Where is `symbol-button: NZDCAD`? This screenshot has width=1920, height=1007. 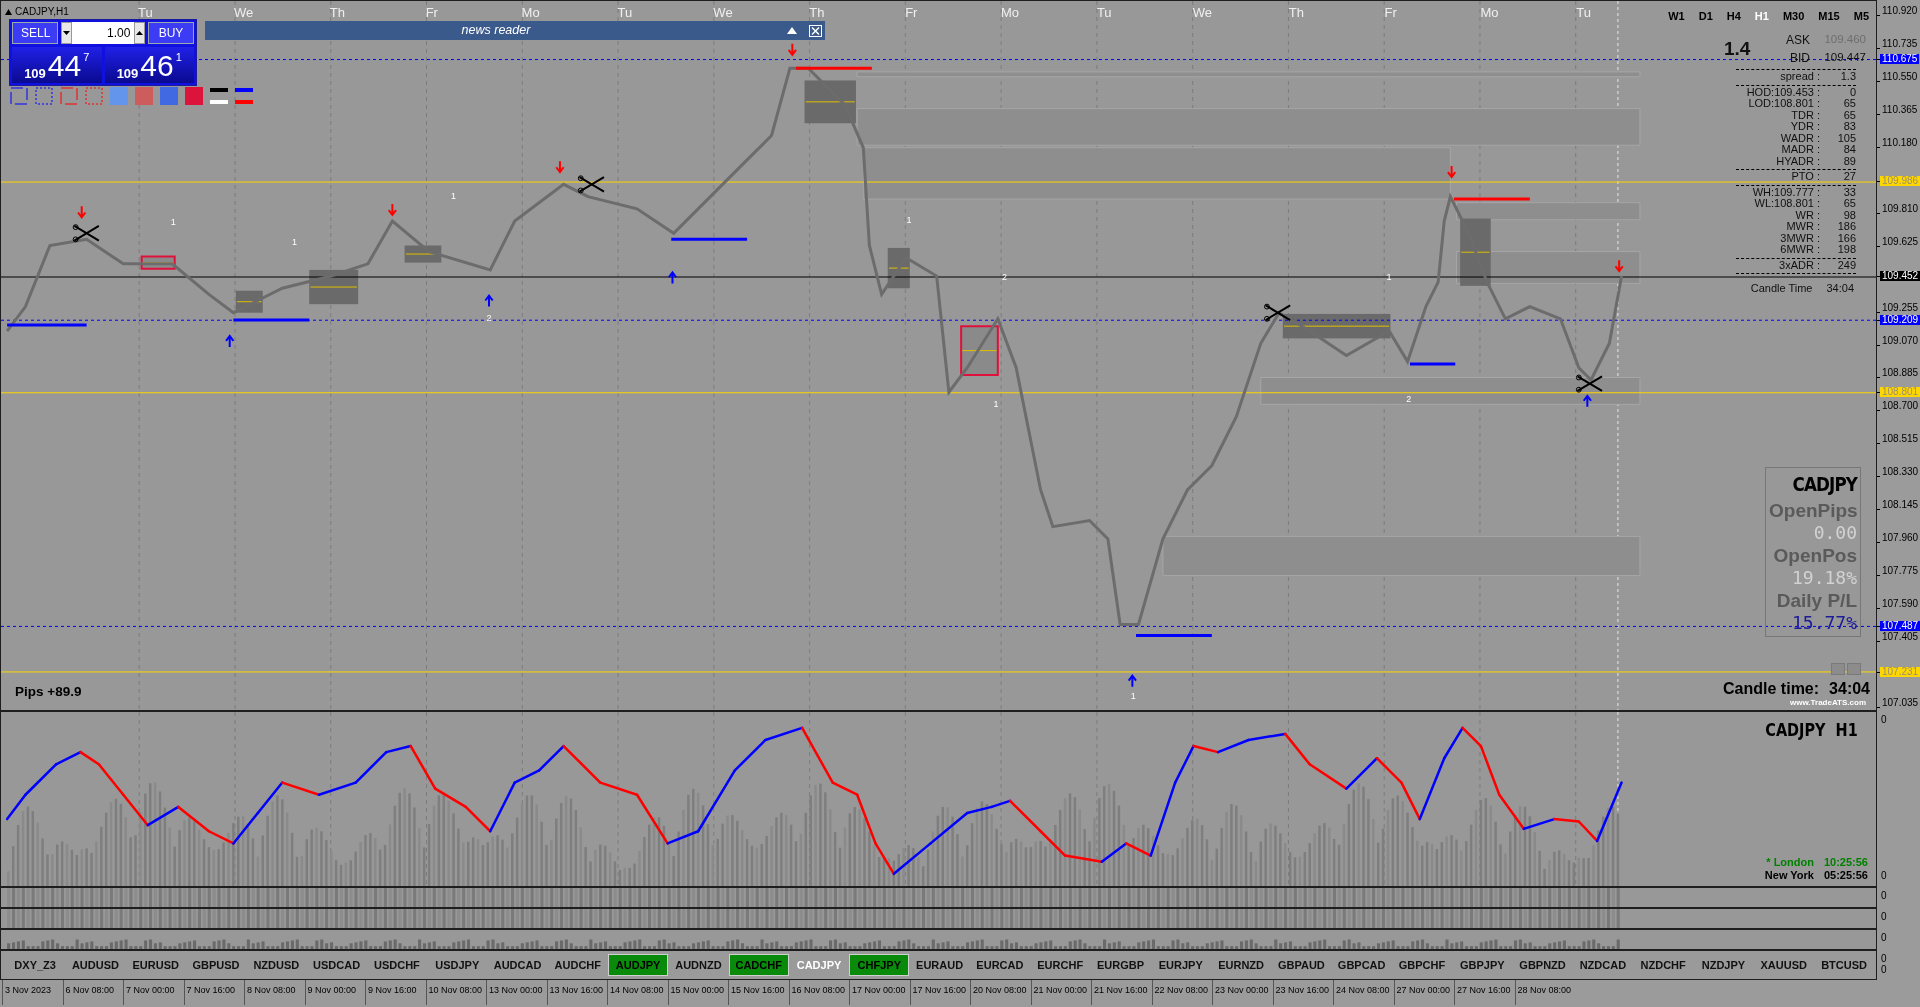 symbol-button: NZDCAD is located at coordinates (1602, 965).